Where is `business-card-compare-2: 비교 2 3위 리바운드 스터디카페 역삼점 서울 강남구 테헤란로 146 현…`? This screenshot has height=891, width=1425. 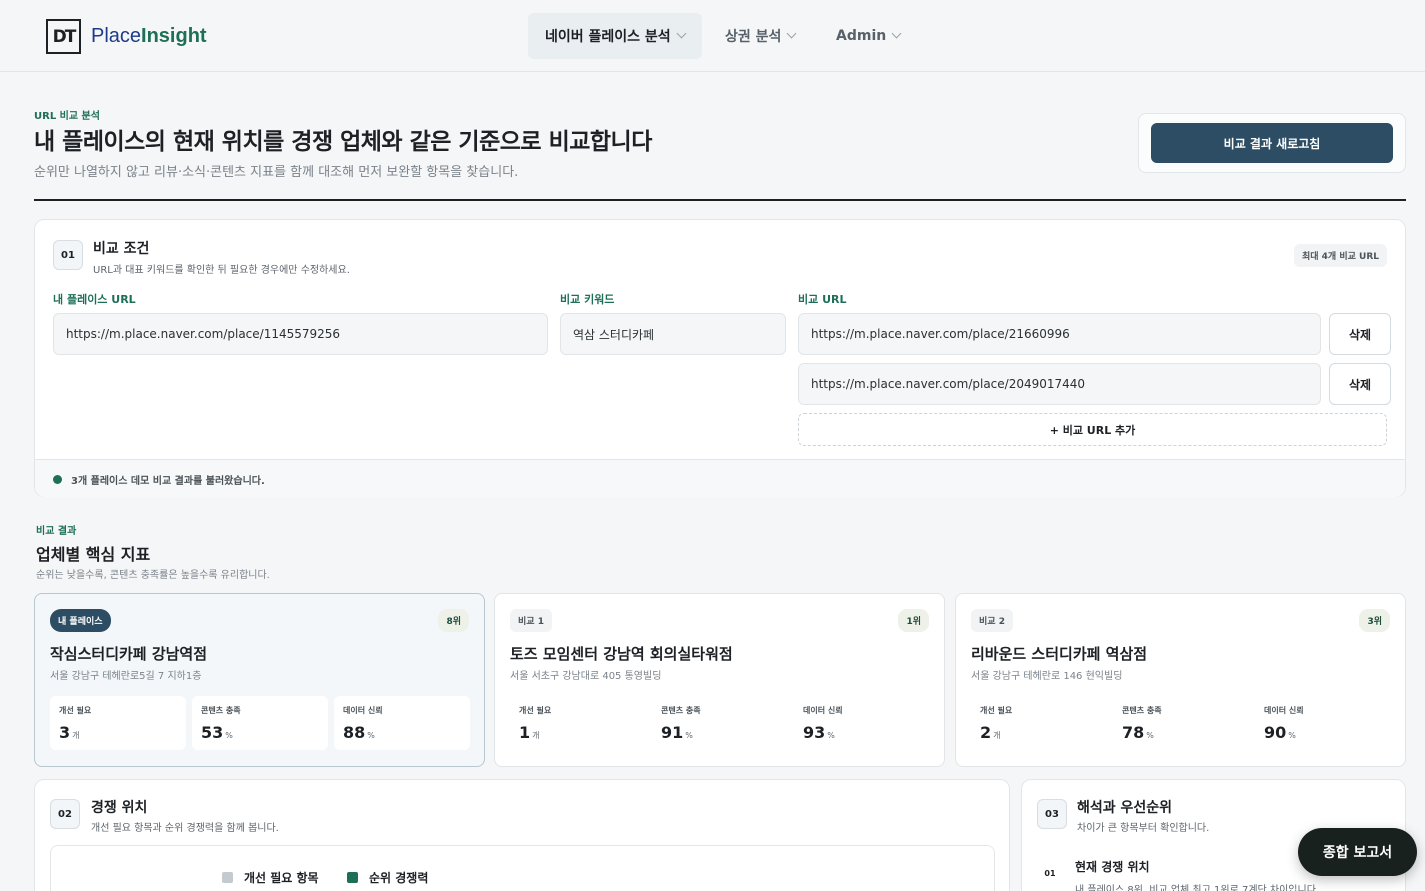
business-card-compare-2: 비교 2 3위 리바운드 스터디카페 역삼점 서울 강남구 테헤란로 146 현… is located at coordinates (1180, 680).